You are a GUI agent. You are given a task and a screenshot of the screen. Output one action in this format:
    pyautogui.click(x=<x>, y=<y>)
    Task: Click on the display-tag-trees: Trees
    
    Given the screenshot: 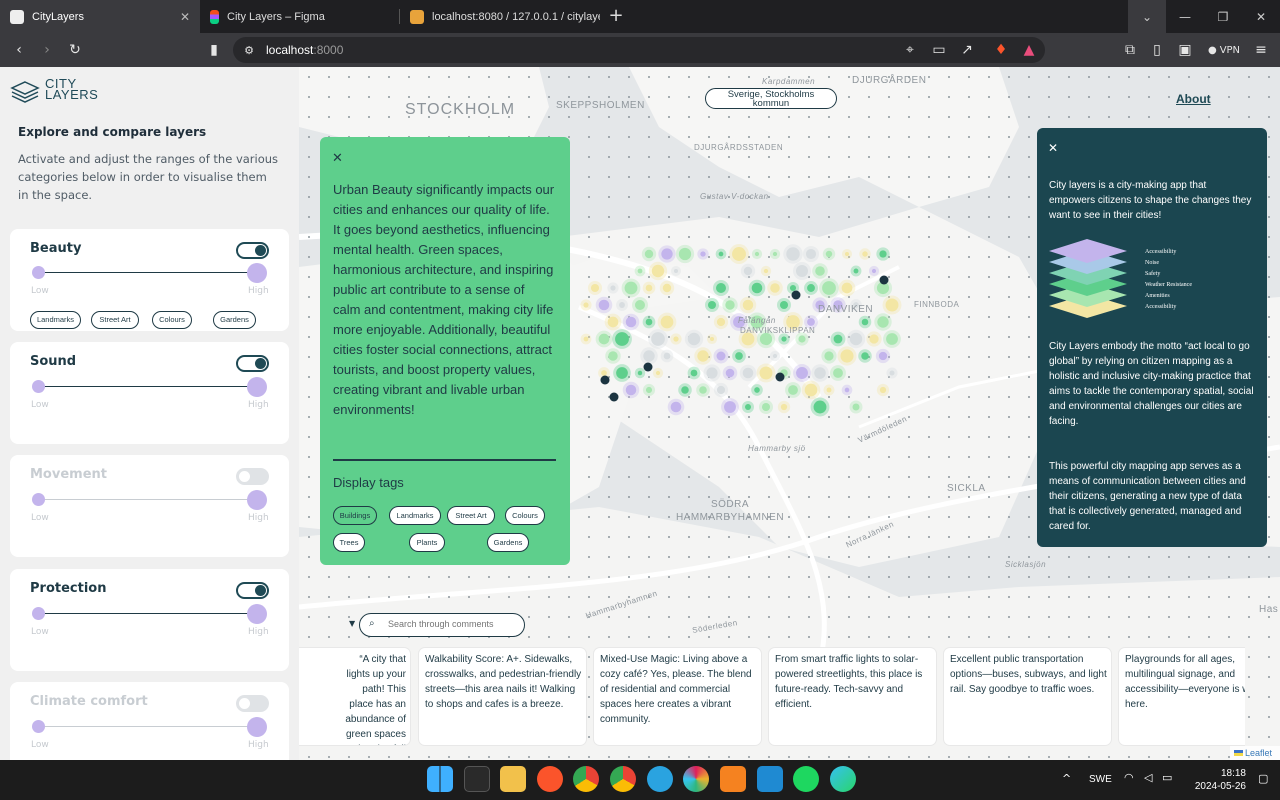 What is the action you would take?
    pyautogui.click(x=349, y=542)
    